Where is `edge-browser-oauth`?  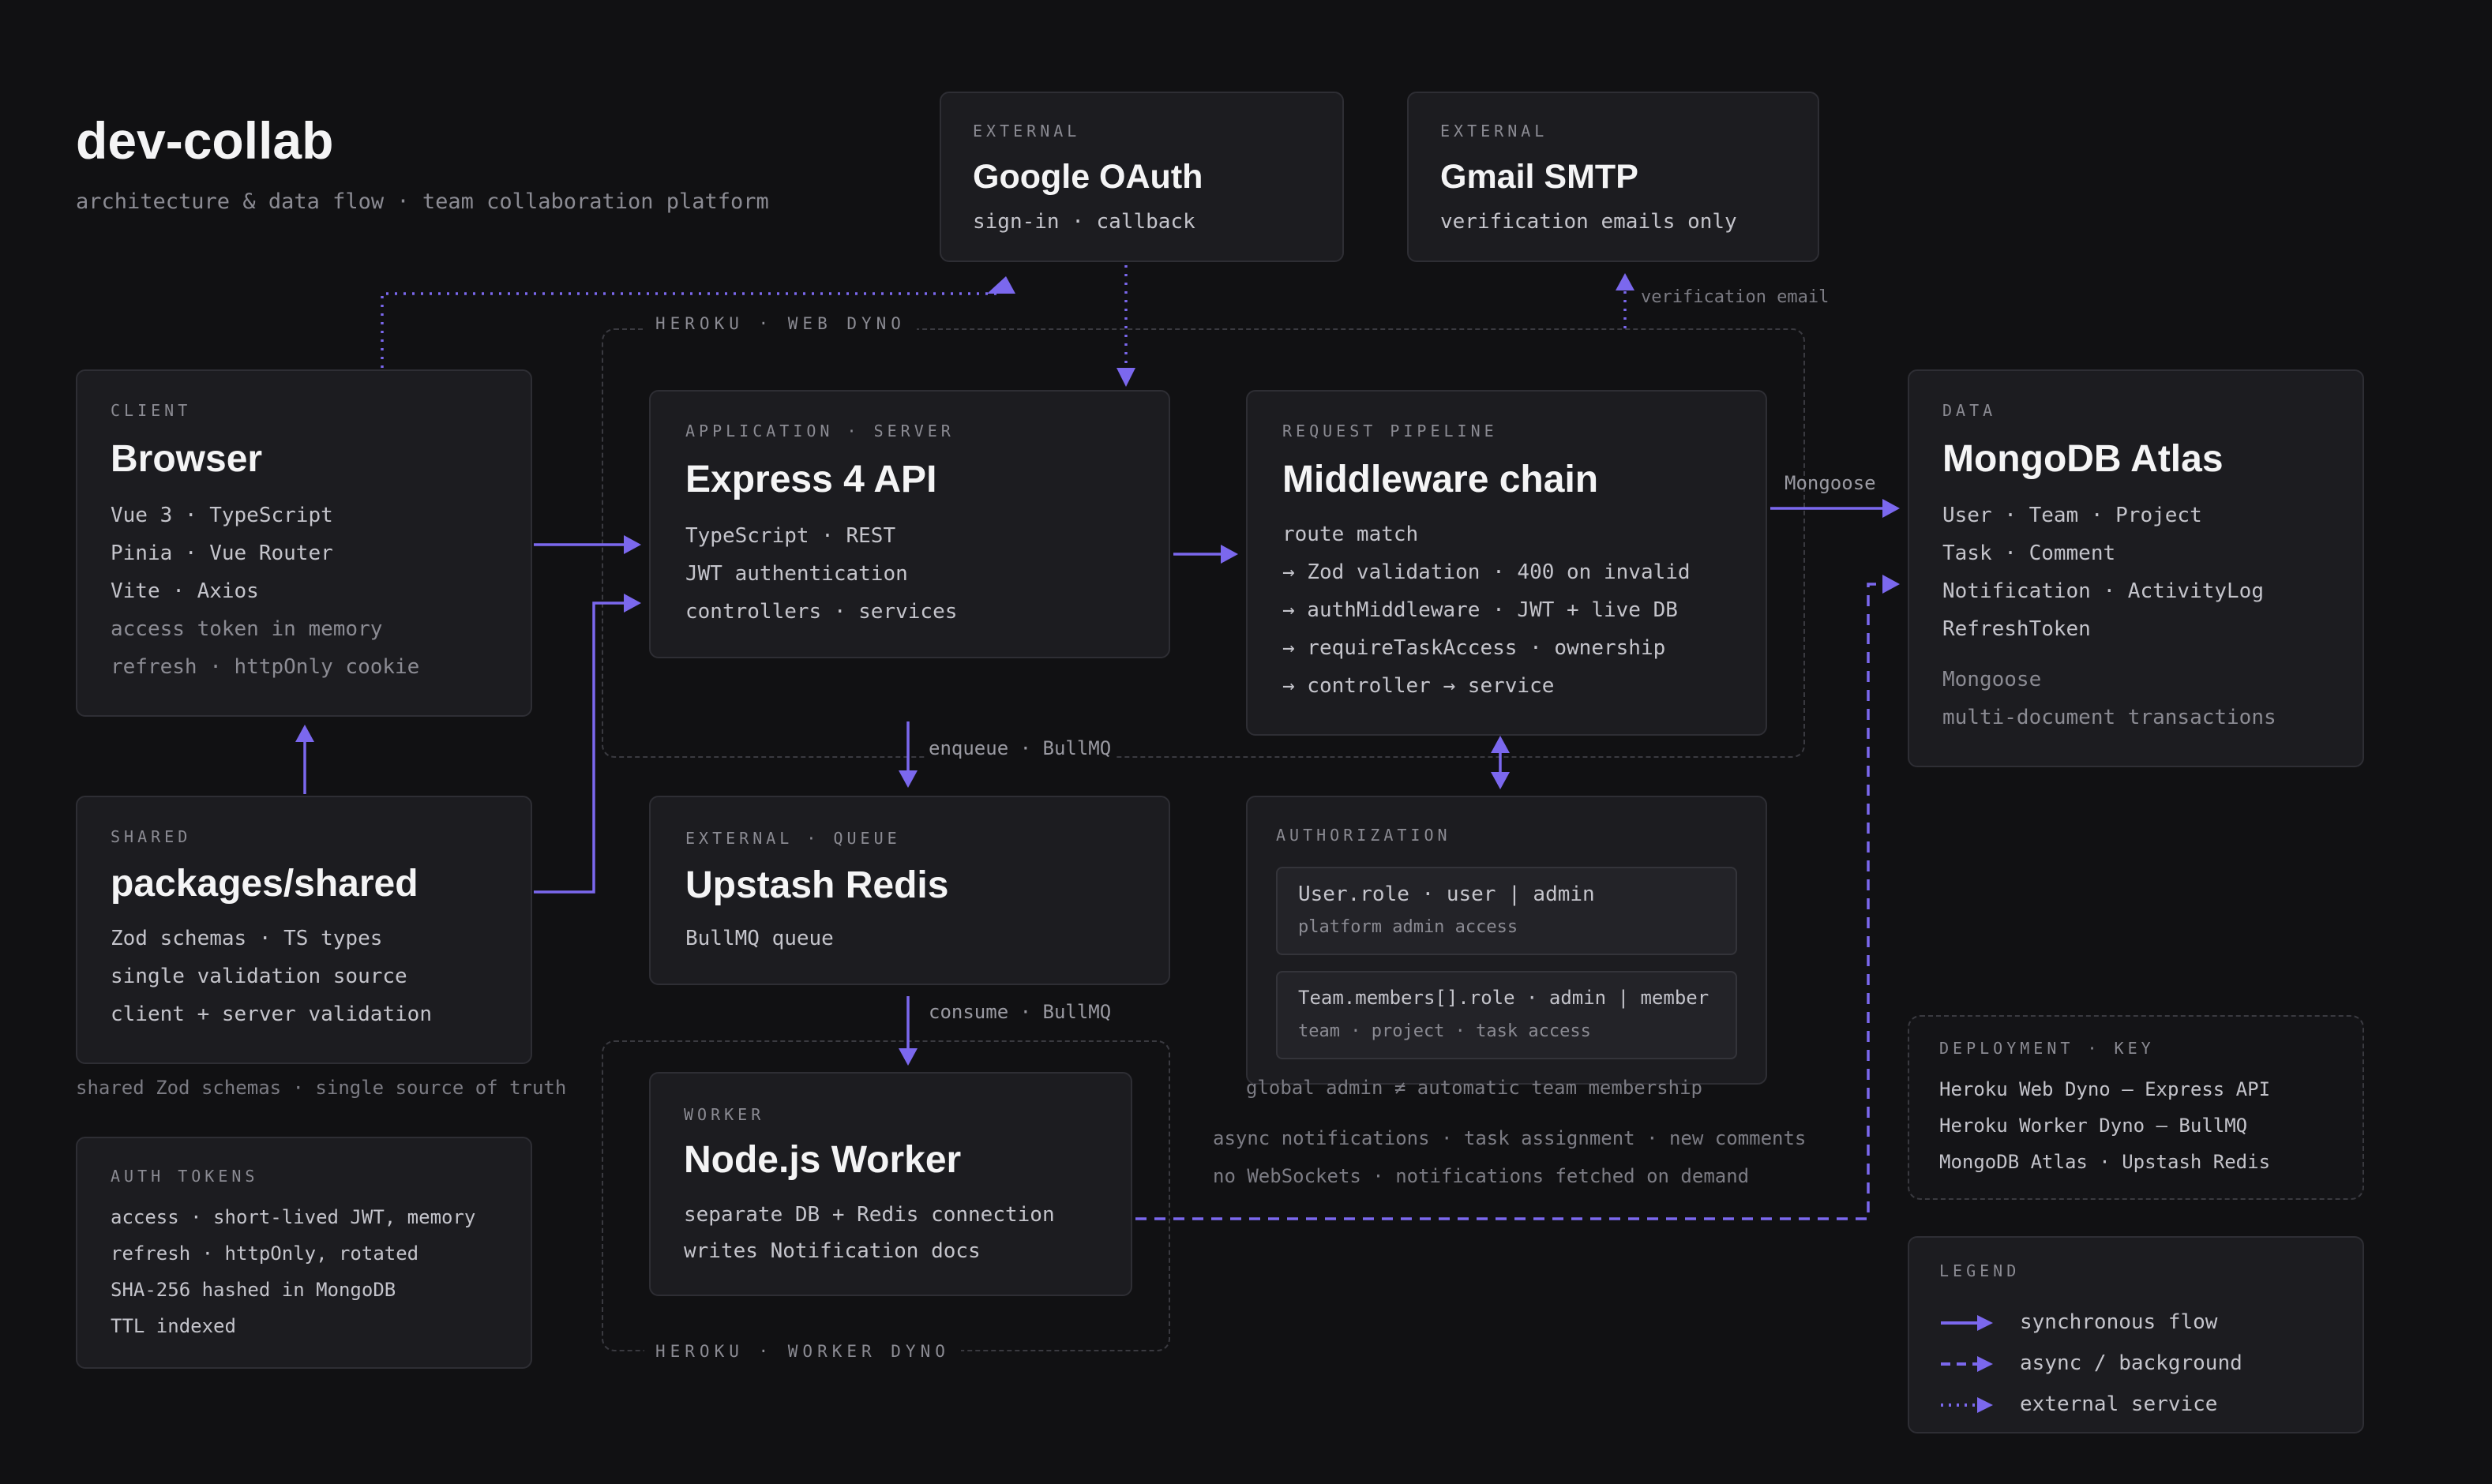 edge-browser-oauth is located at coordinates (689, 330).